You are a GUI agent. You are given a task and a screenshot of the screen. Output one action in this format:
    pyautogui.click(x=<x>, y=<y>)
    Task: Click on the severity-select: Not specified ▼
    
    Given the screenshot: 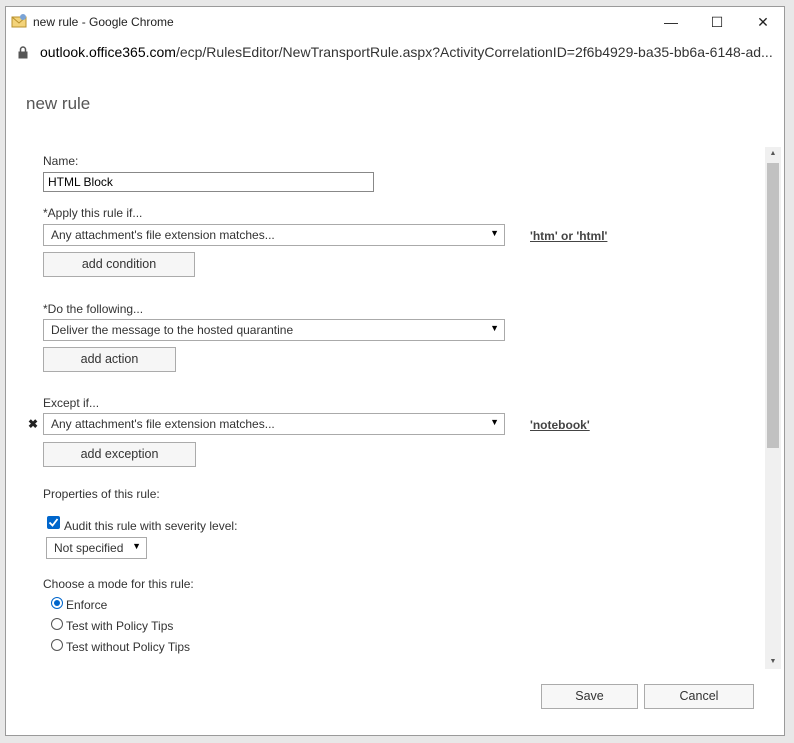 What is the action you would take?
    pyautogui.click(x=96, y=548)
    